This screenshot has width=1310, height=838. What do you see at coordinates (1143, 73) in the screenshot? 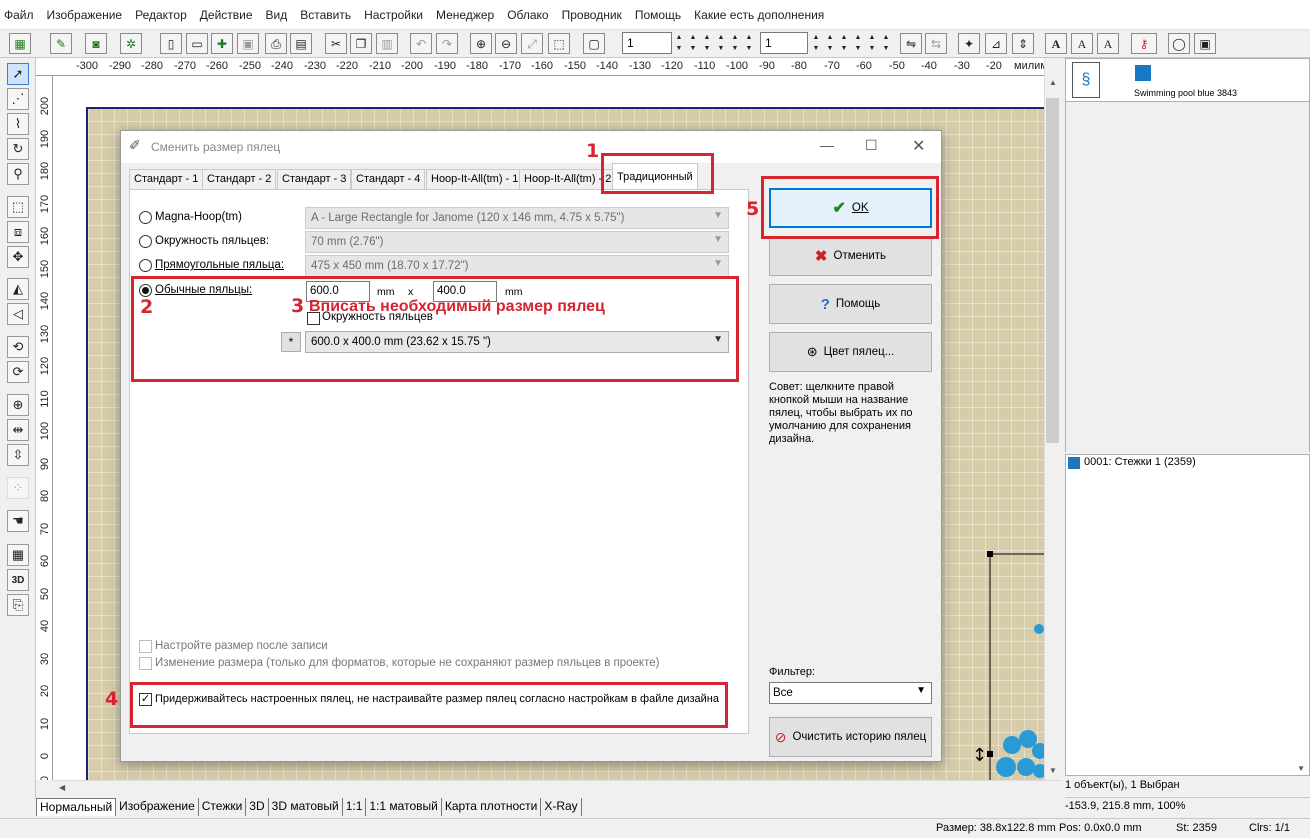
I see `thread-swatch` at bounding box center [1143, 73].